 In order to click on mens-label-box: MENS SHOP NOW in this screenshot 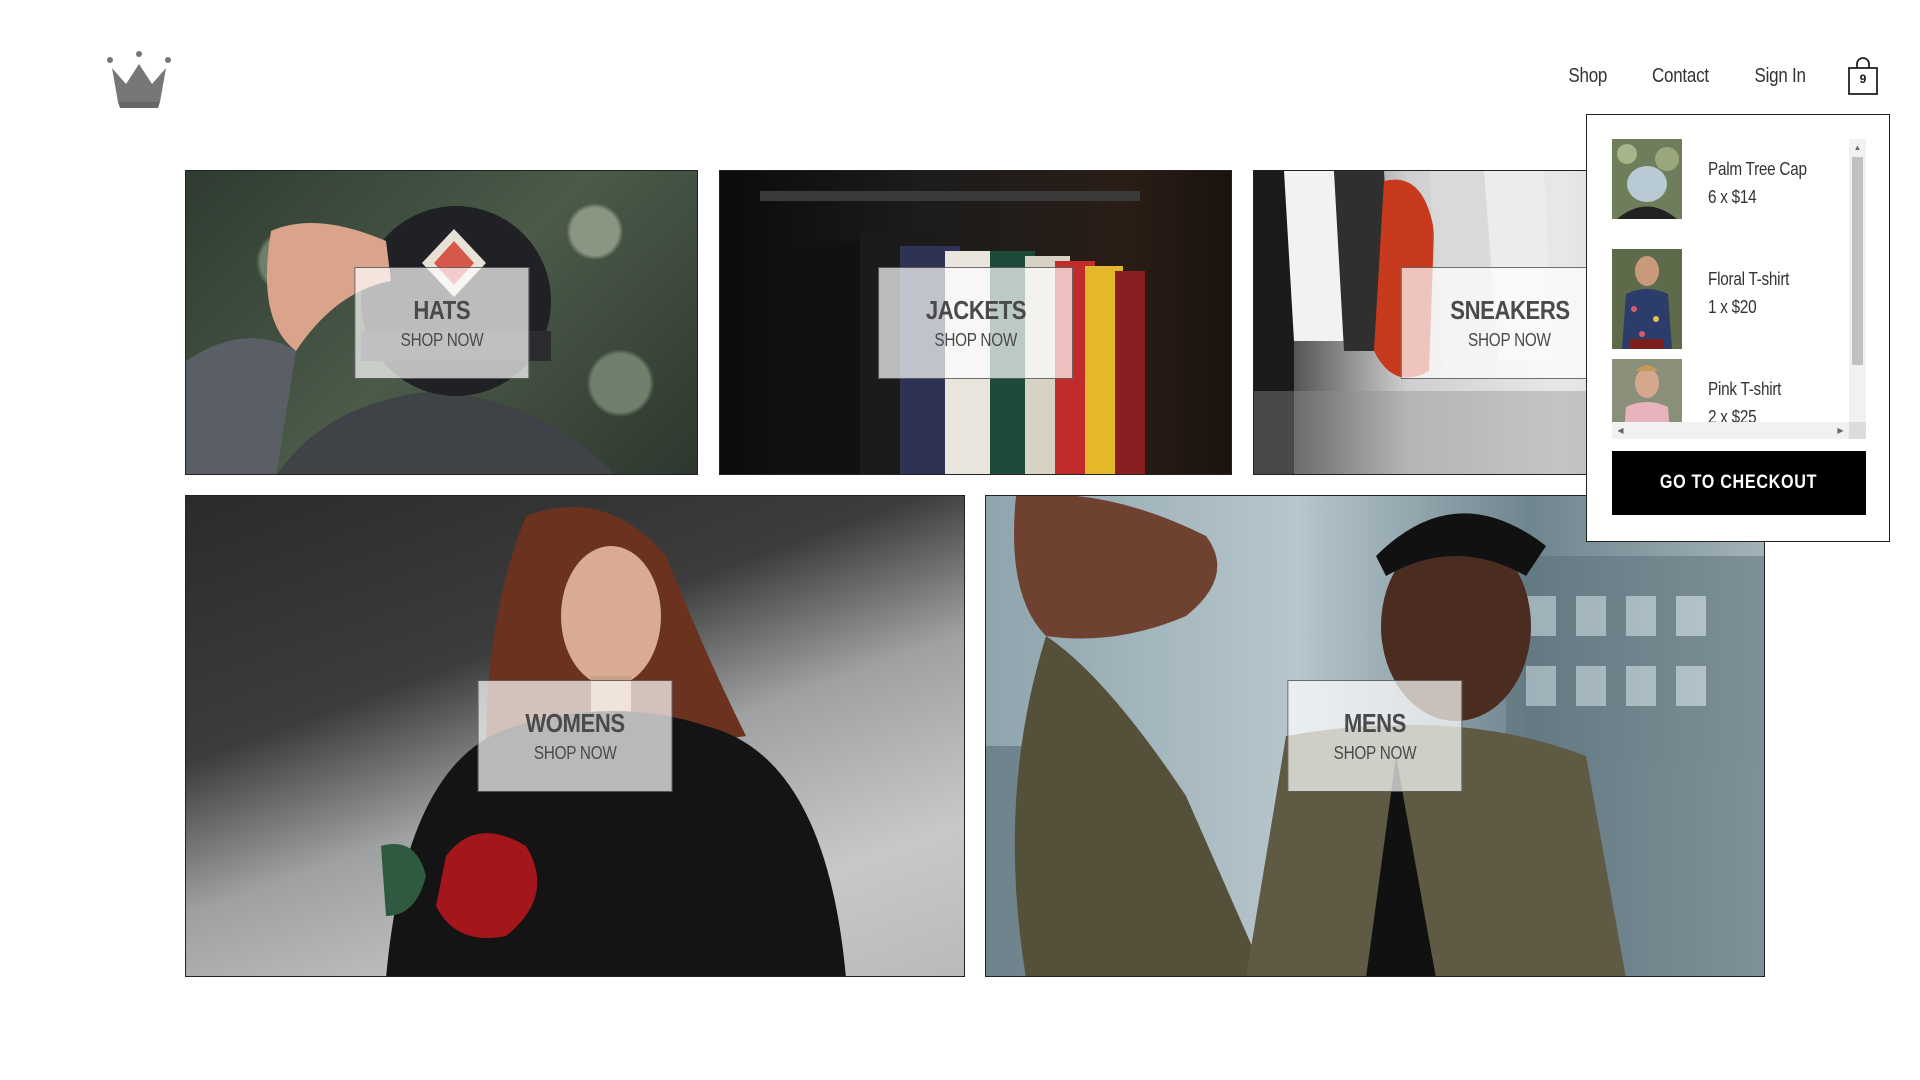, I will do `click(1375, 736)`.